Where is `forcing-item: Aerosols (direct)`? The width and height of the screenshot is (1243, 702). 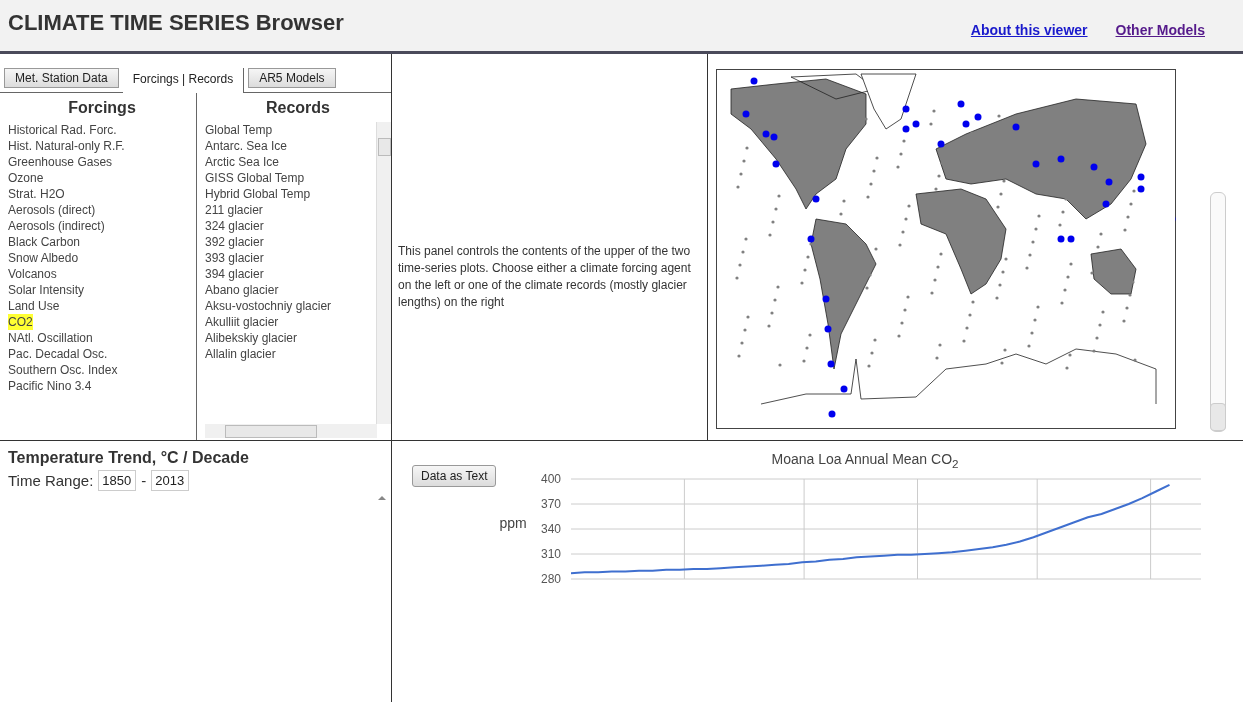
forcing-item: Aerosols (direct) is located at coordinates (52, 210).